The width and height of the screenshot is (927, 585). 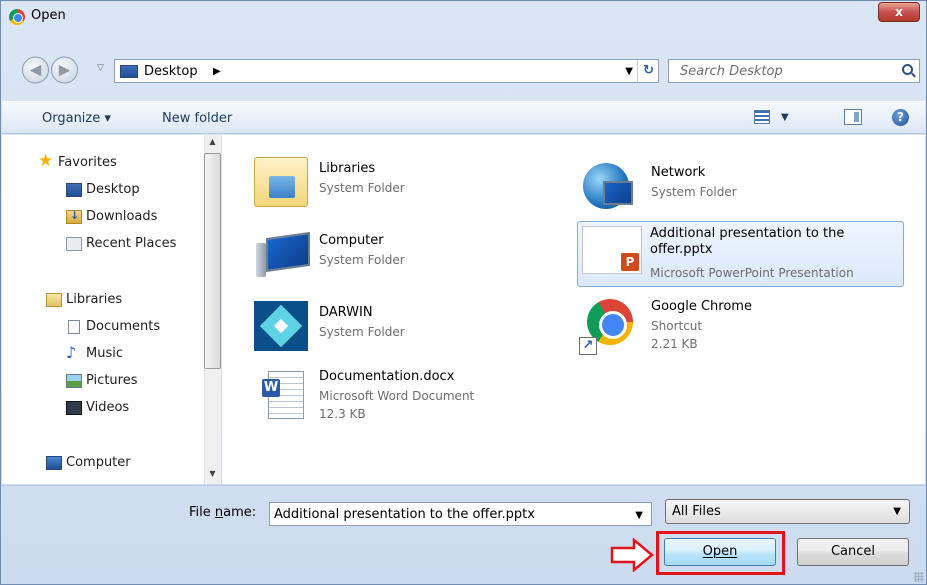 What do you see at coordinates (413, 257) in the screenshot?
I see `file-item-computer: Computer System Folder` at bounding box center [413, 257].